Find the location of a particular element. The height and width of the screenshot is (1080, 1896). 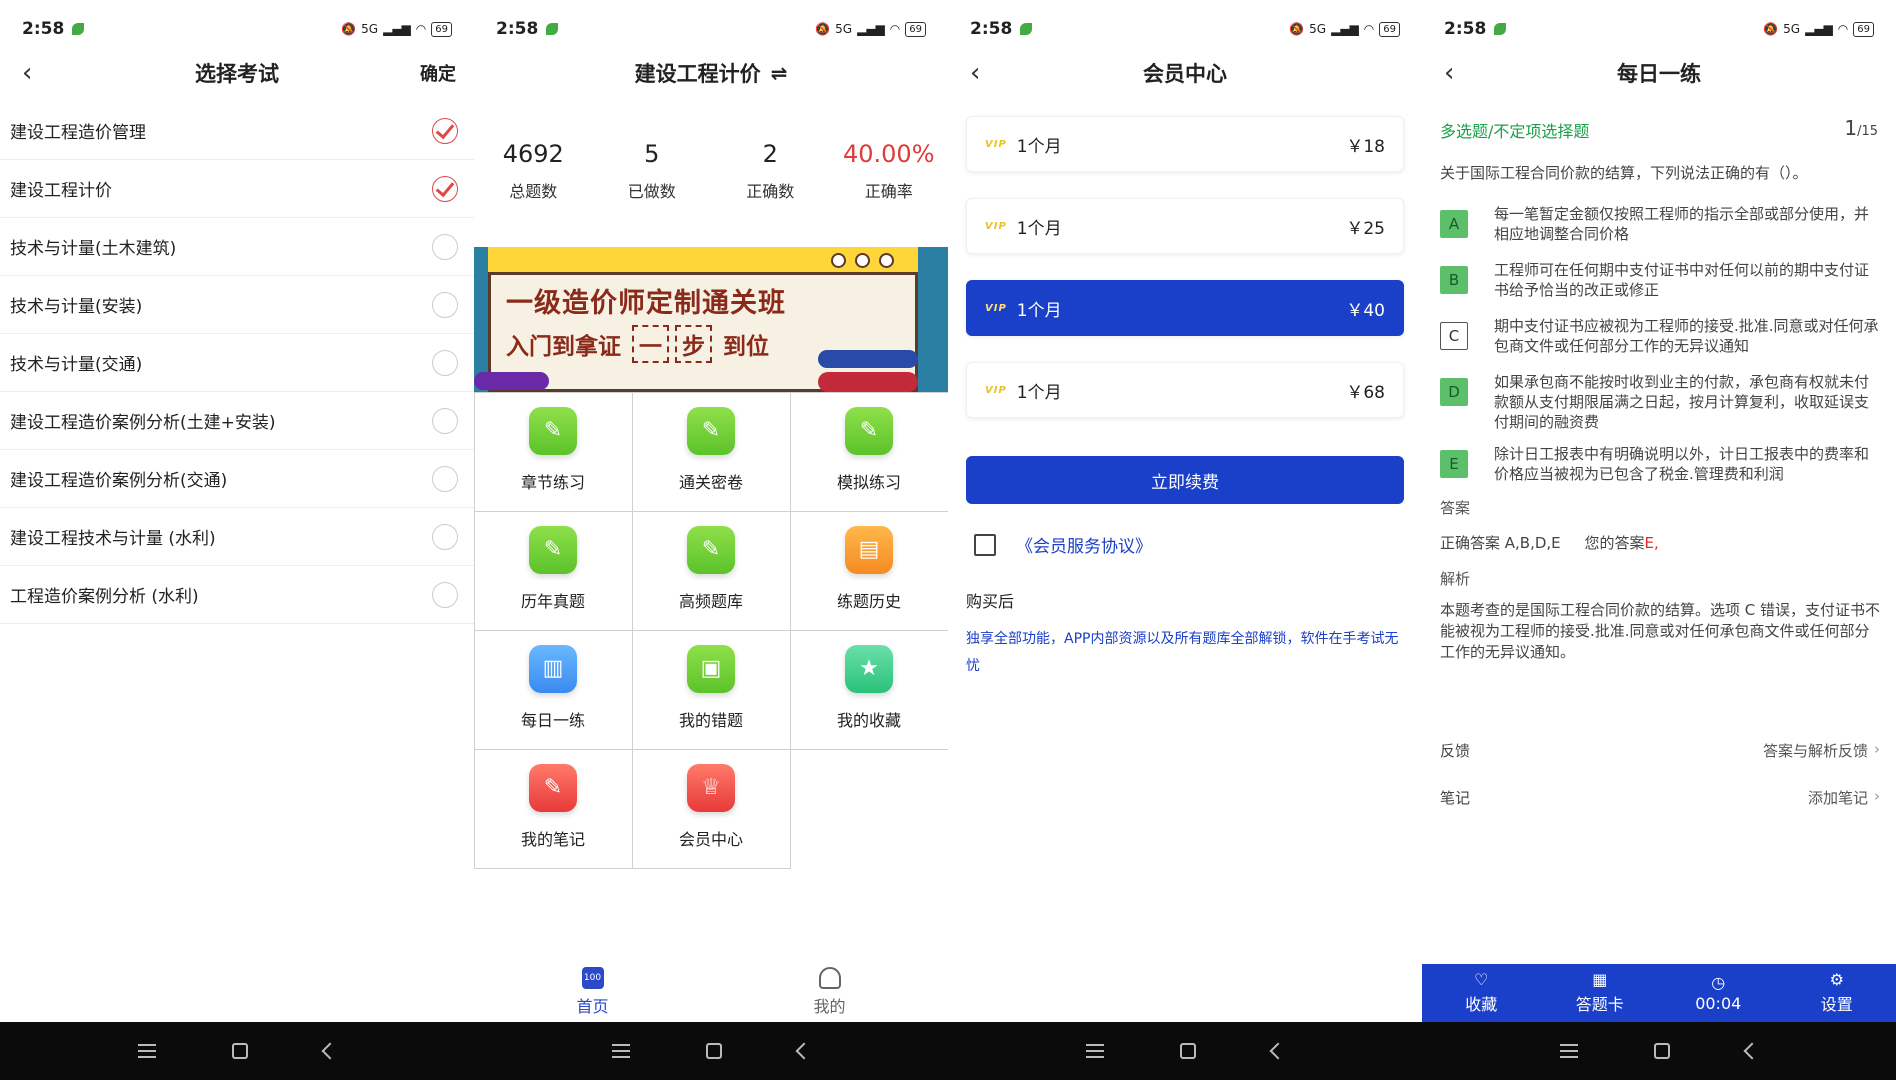

plan-label: 1个月 is located at coordinates (1039, 310).